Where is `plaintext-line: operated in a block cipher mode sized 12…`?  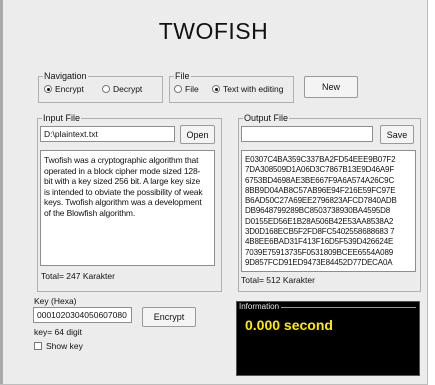
plaintext-line: operated in a block cipher mode sized 12… is located at coordinates (122, 170).